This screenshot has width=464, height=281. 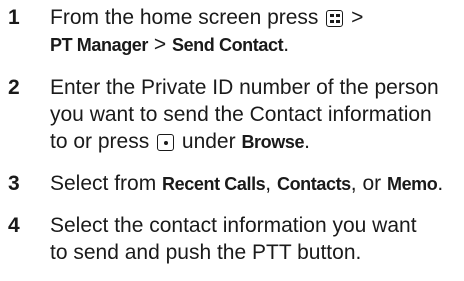 I want to click on separator: , or, so click(x=368, y=183).